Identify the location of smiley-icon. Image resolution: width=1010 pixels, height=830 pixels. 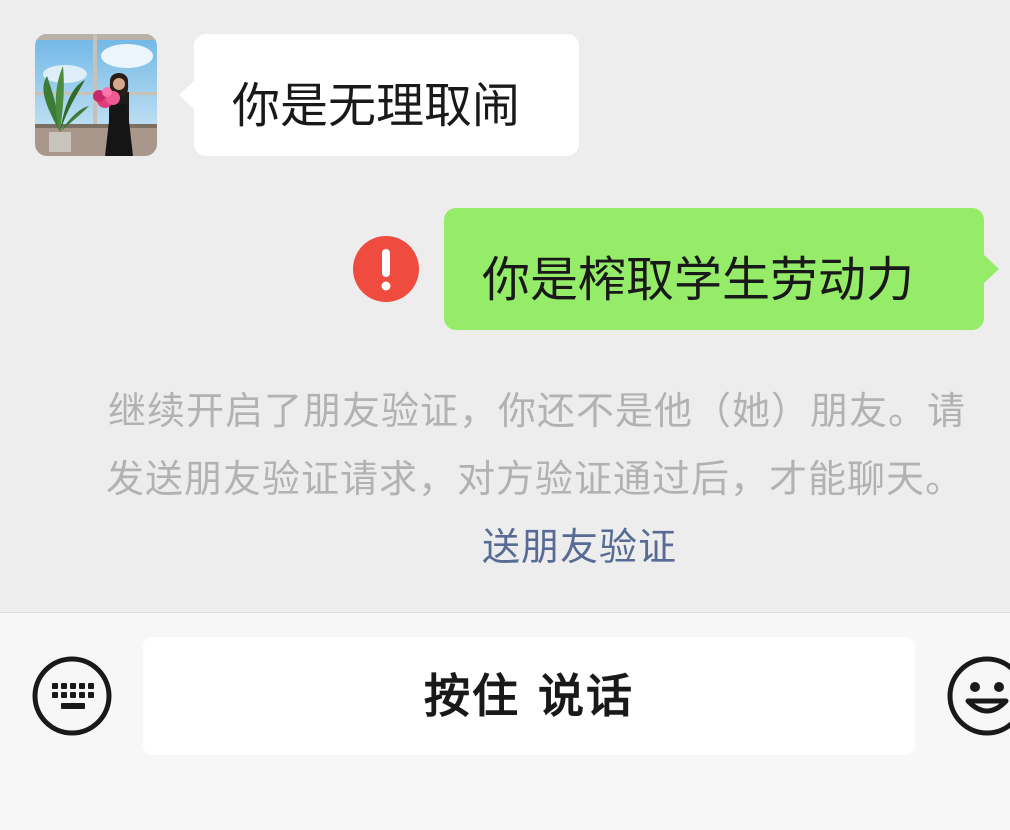
(978, 696).